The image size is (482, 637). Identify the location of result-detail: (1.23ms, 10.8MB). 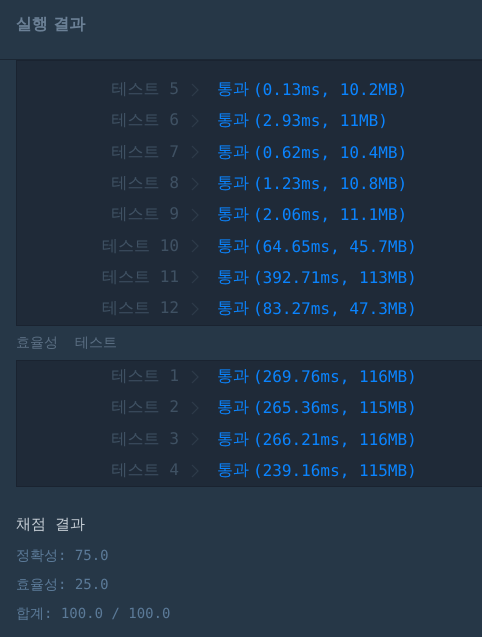
(330, 184).